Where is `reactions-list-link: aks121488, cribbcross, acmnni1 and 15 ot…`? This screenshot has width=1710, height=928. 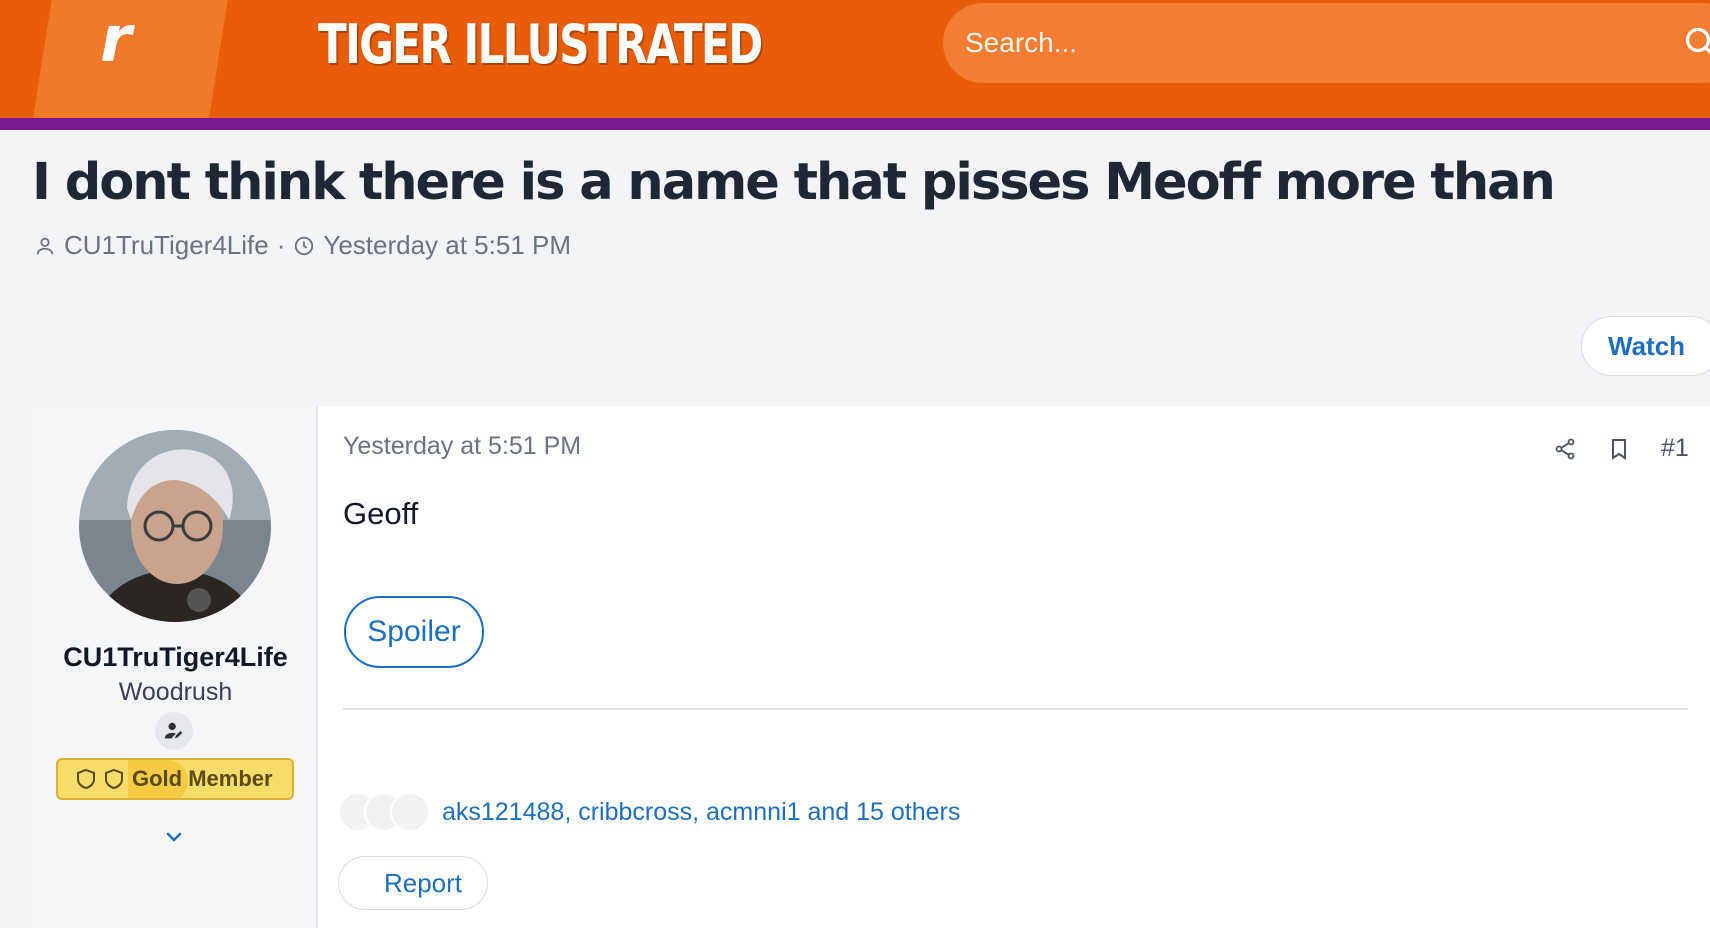
reactions-list-link: aks121488, cribbcross, acmnni1 and 15 ot… is located at coordinates (701, 812).